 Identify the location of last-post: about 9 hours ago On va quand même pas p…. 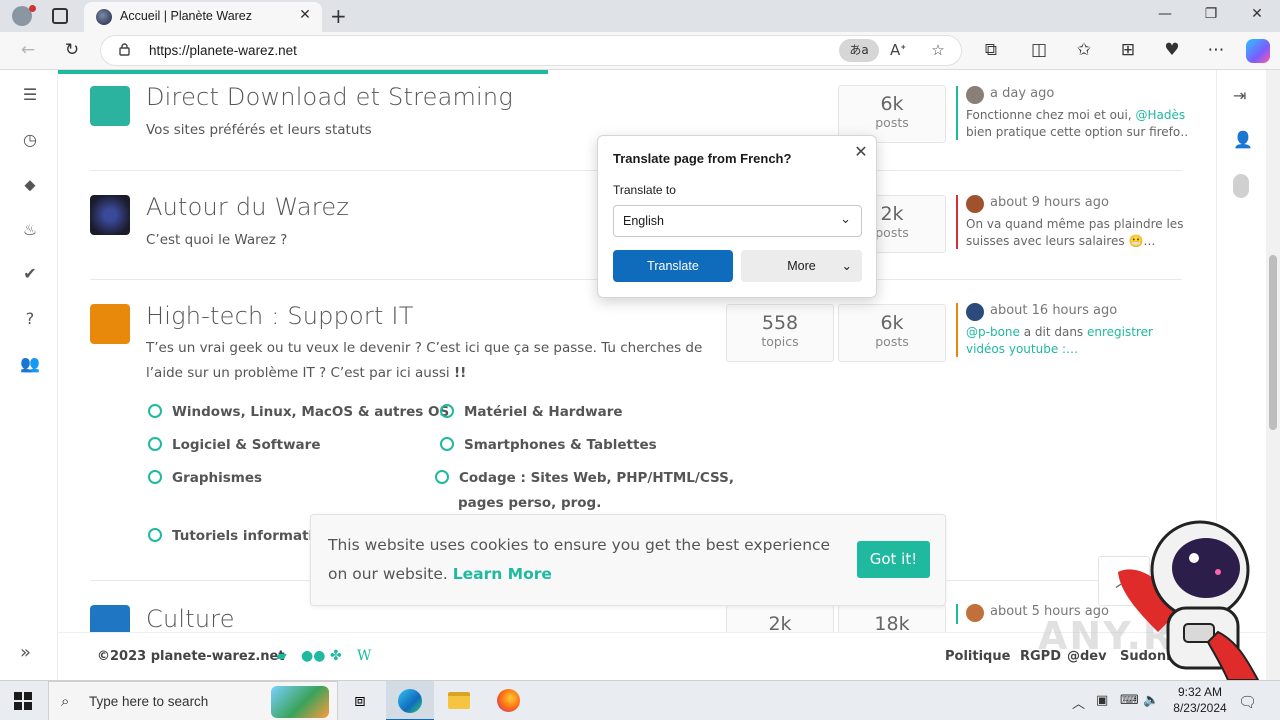
(1071, 222).